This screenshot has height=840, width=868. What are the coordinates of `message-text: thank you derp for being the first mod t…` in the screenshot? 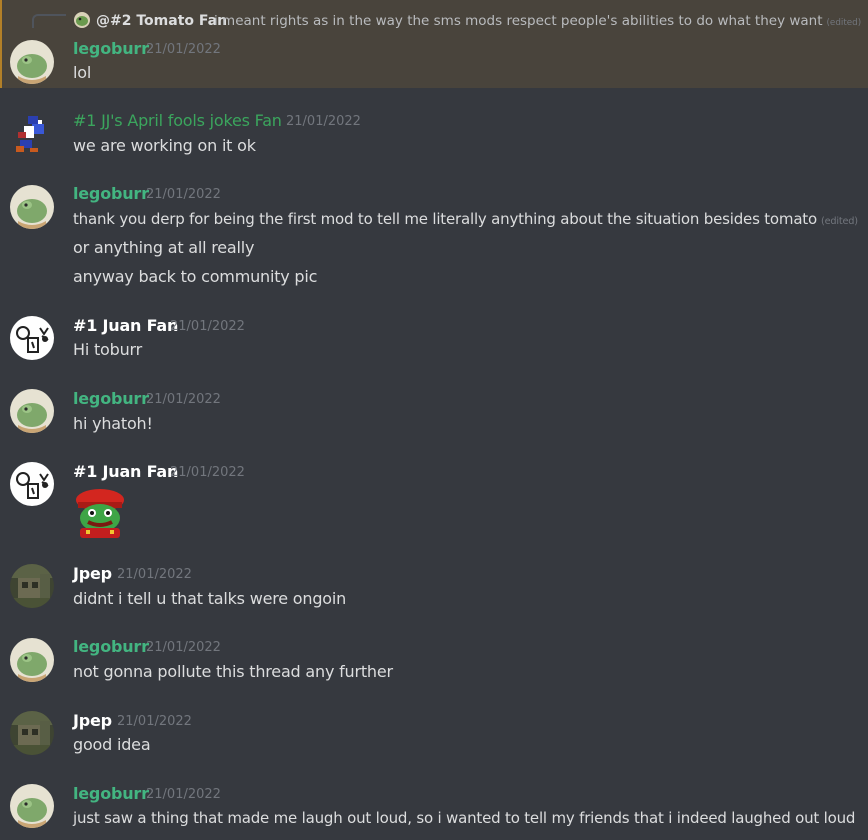 It's located at (465, 220).